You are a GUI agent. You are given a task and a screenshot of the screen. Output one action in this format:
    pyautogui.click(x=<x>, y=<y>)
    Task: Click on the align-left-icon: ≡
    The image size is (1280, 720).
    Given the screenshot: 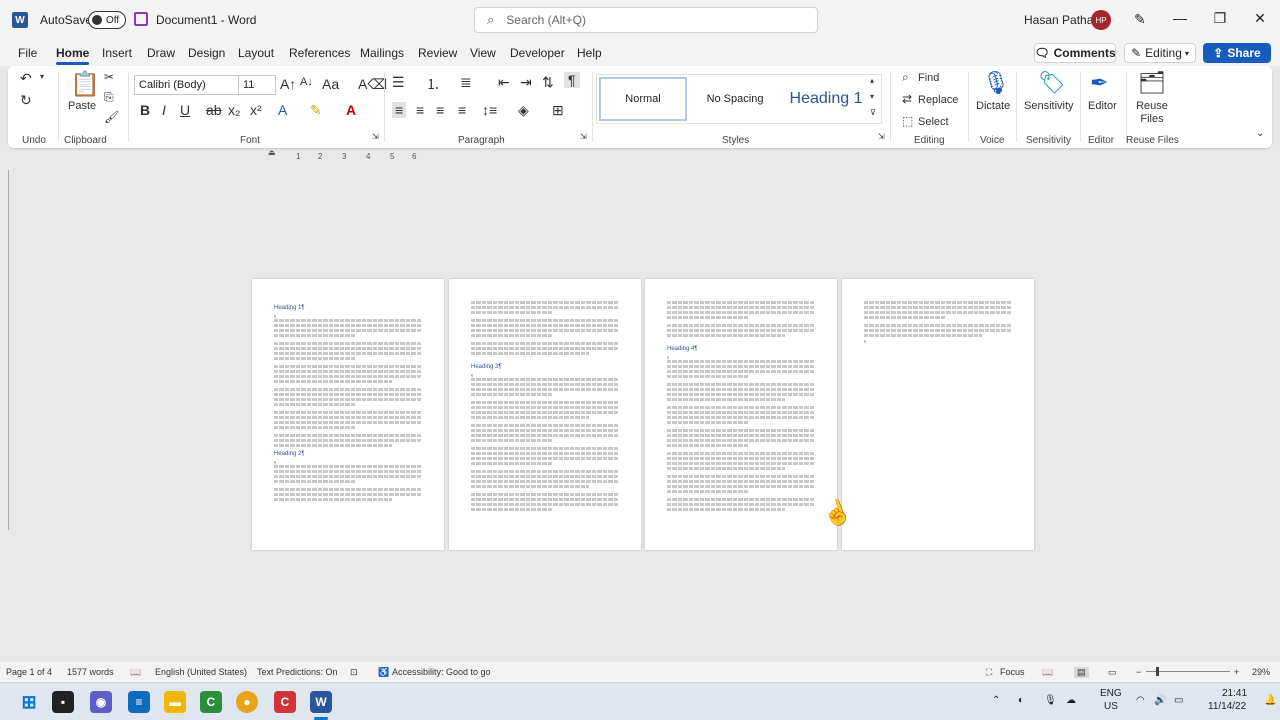 What is the action you would take?
    pyautogui.click(x=399, y=110)
    